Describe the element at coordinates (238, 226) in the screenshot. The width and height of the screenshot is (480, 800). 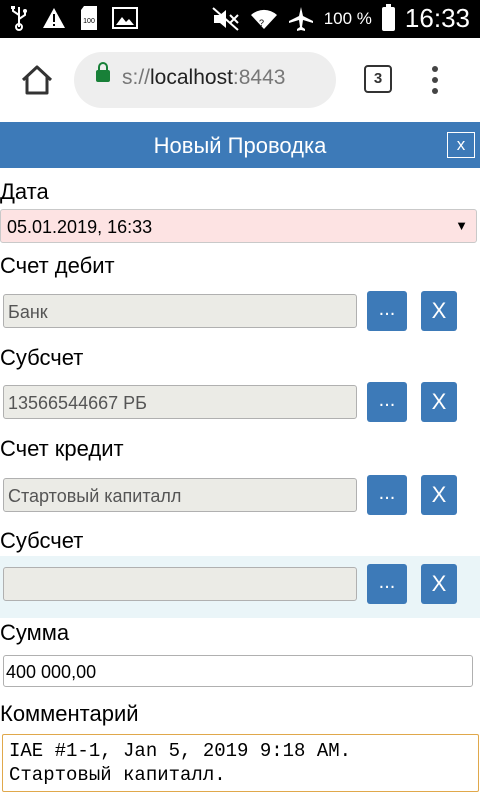
I see `date-select: 05.01.2019, 16:33 ▼` at that location.